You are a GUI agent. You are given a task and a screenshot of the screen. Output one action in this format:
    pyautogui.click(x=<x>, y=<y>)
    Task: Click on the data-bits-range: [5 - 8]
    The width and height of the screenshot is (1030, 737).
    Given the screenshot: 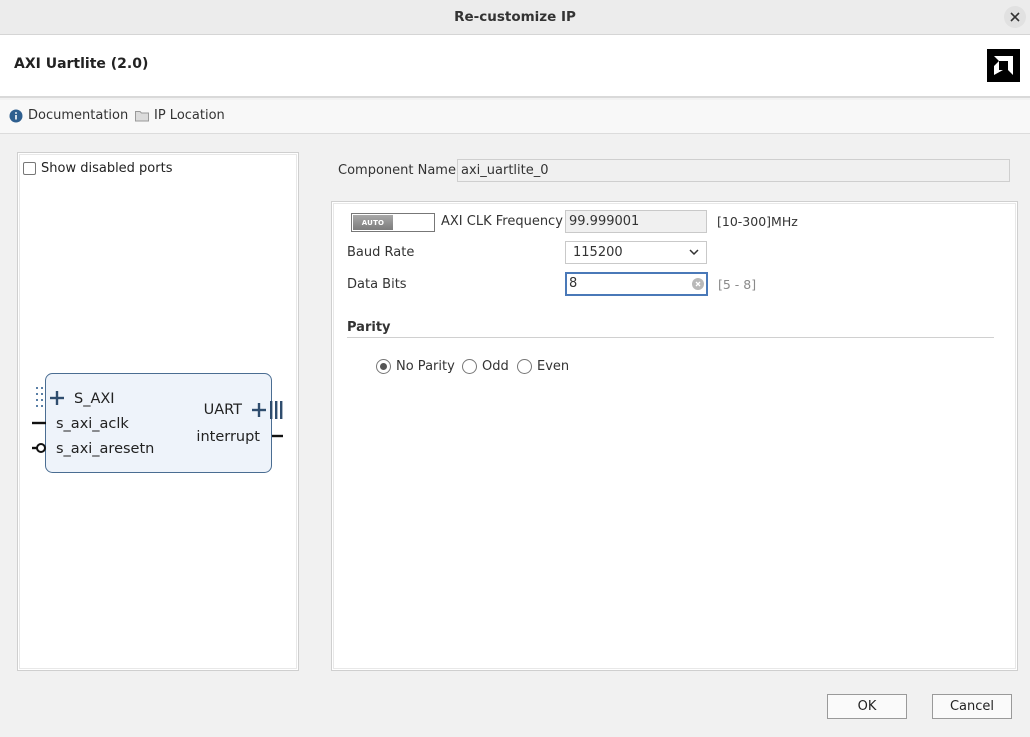 What is the action you would take?
    pyautogui.click(x=737, y=284)
    